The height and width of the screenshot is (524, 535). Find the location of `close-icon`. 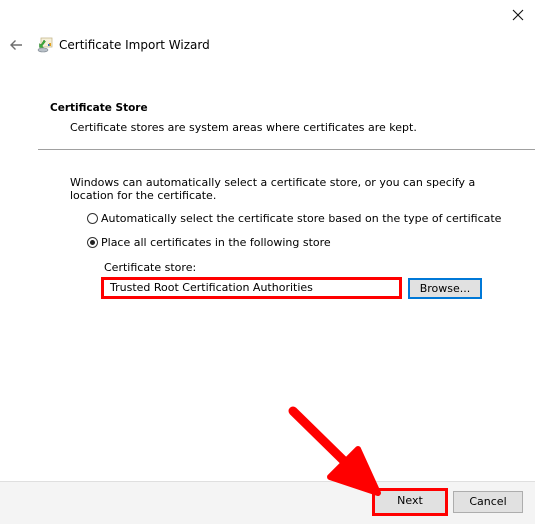

close-icon is located at coordinates (518, 15).